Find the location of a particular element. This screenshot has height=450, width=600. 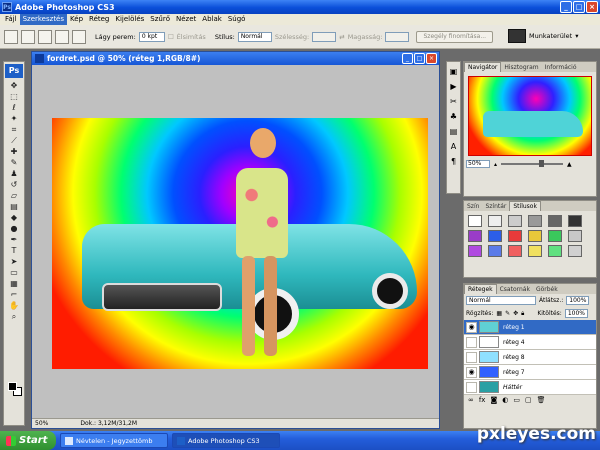

tool-presets-icon: ✂ is located at coordinates (453, 101).